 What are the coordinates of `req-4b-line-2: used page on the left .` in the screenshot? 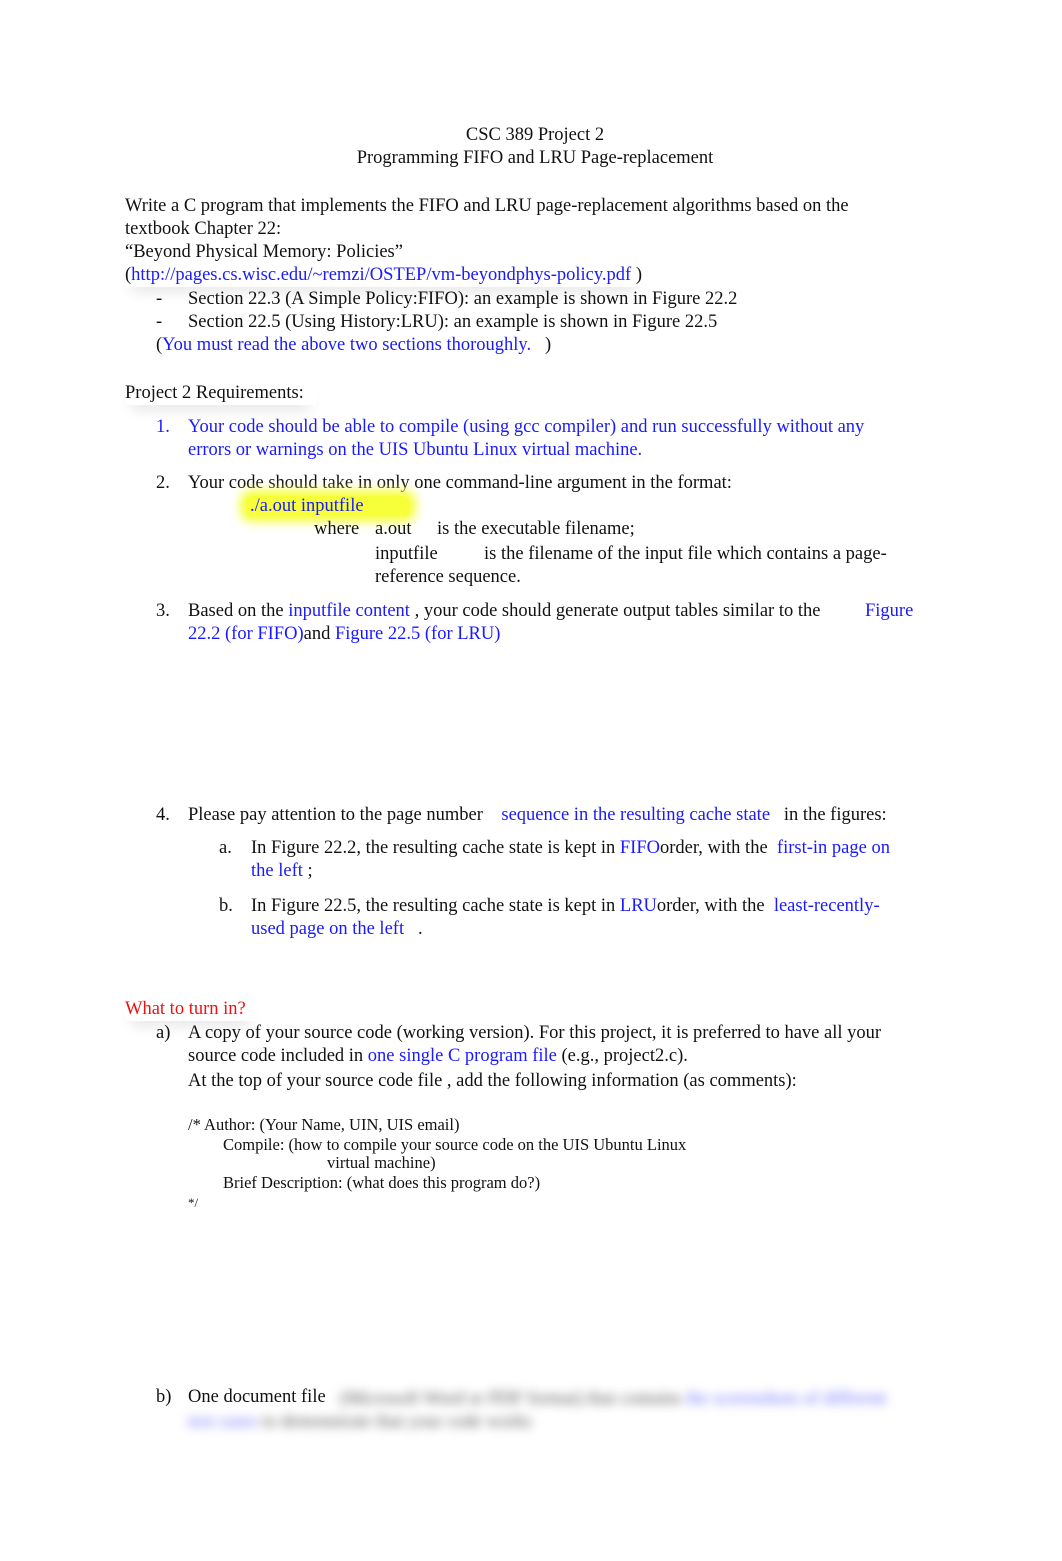 It's located at (337, 929).